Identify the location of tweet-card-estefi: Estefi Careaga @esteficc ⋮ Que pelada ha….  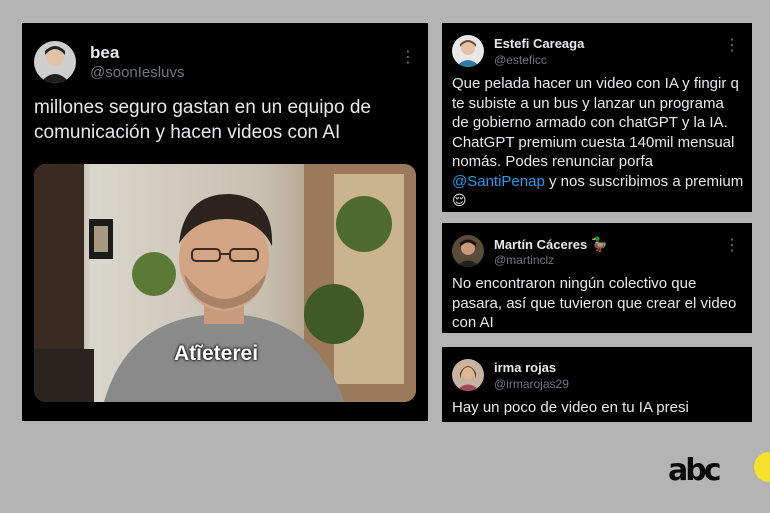
(597, 117).